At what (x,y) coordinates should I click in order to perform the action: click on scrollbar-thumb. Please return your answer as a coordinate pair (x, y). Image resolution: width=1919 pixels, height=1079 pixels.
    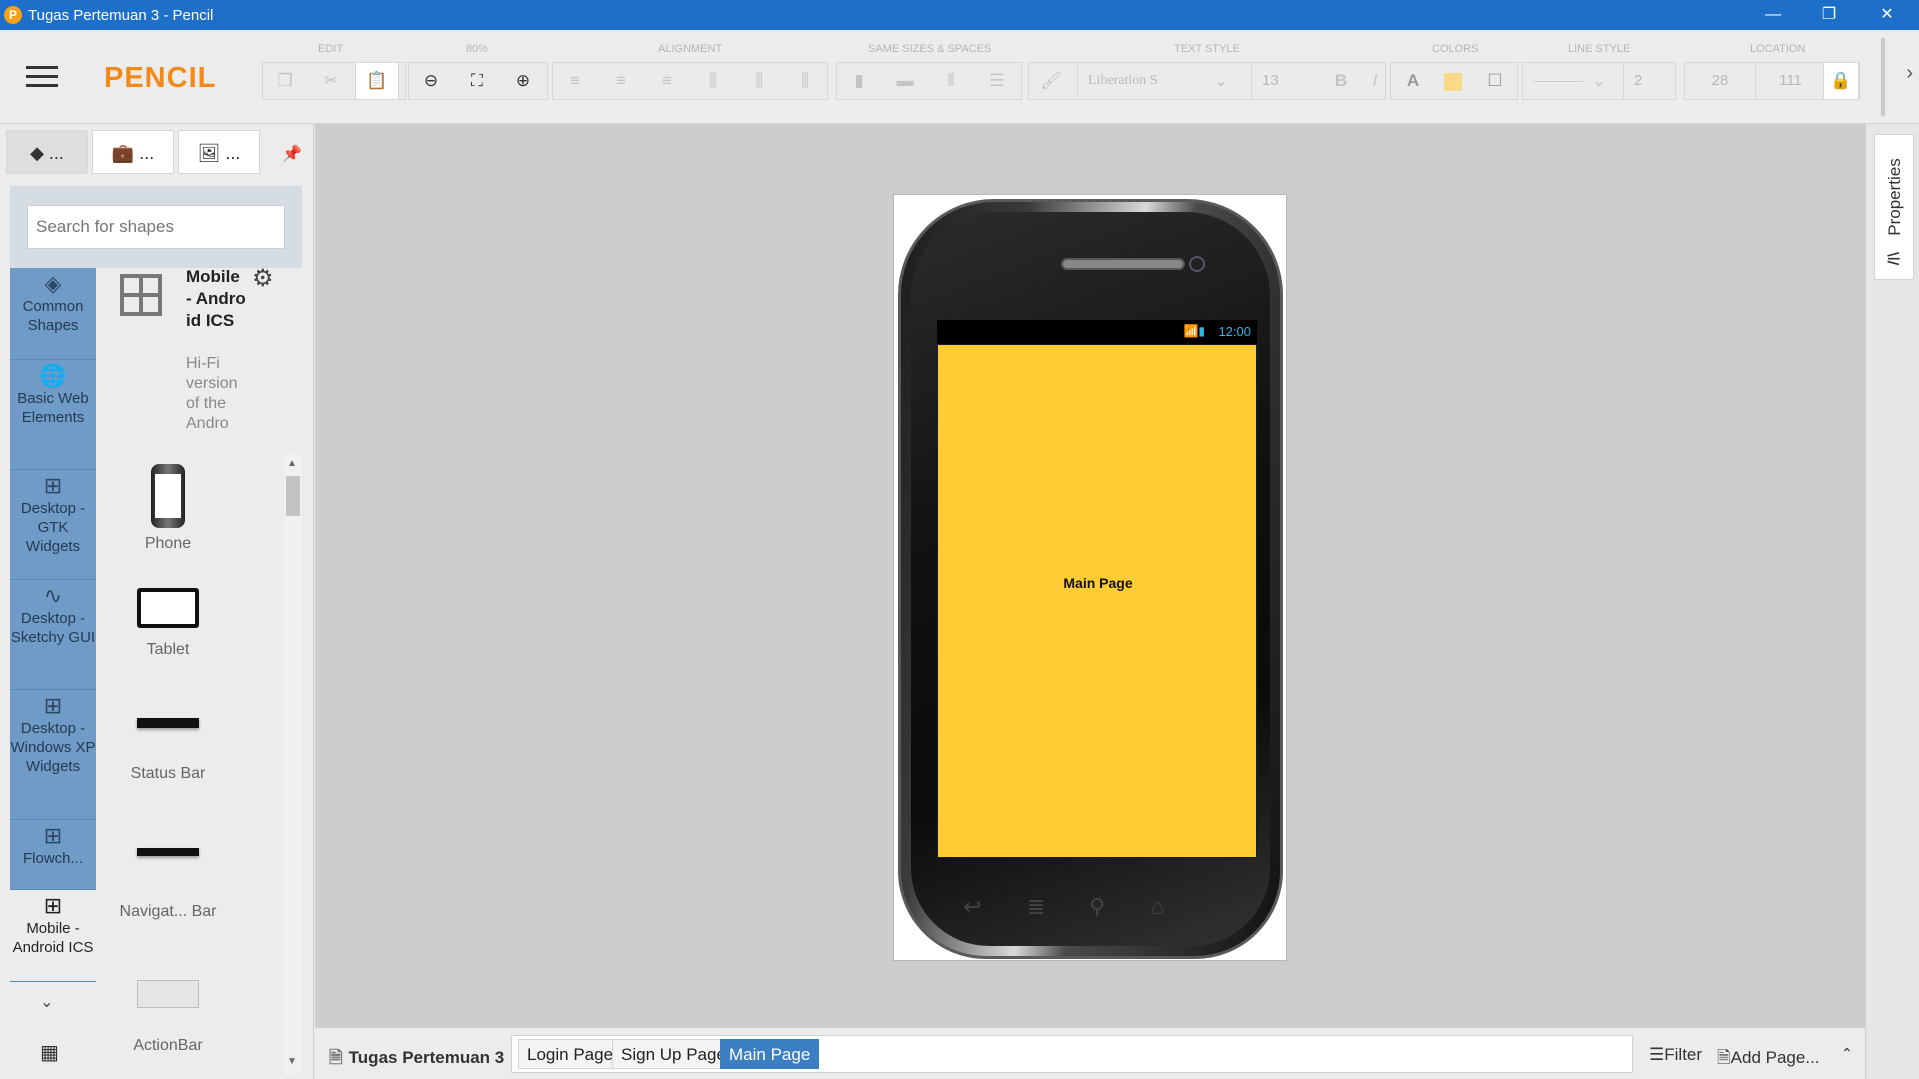
    Looking at the image, I should click on (293, 496).